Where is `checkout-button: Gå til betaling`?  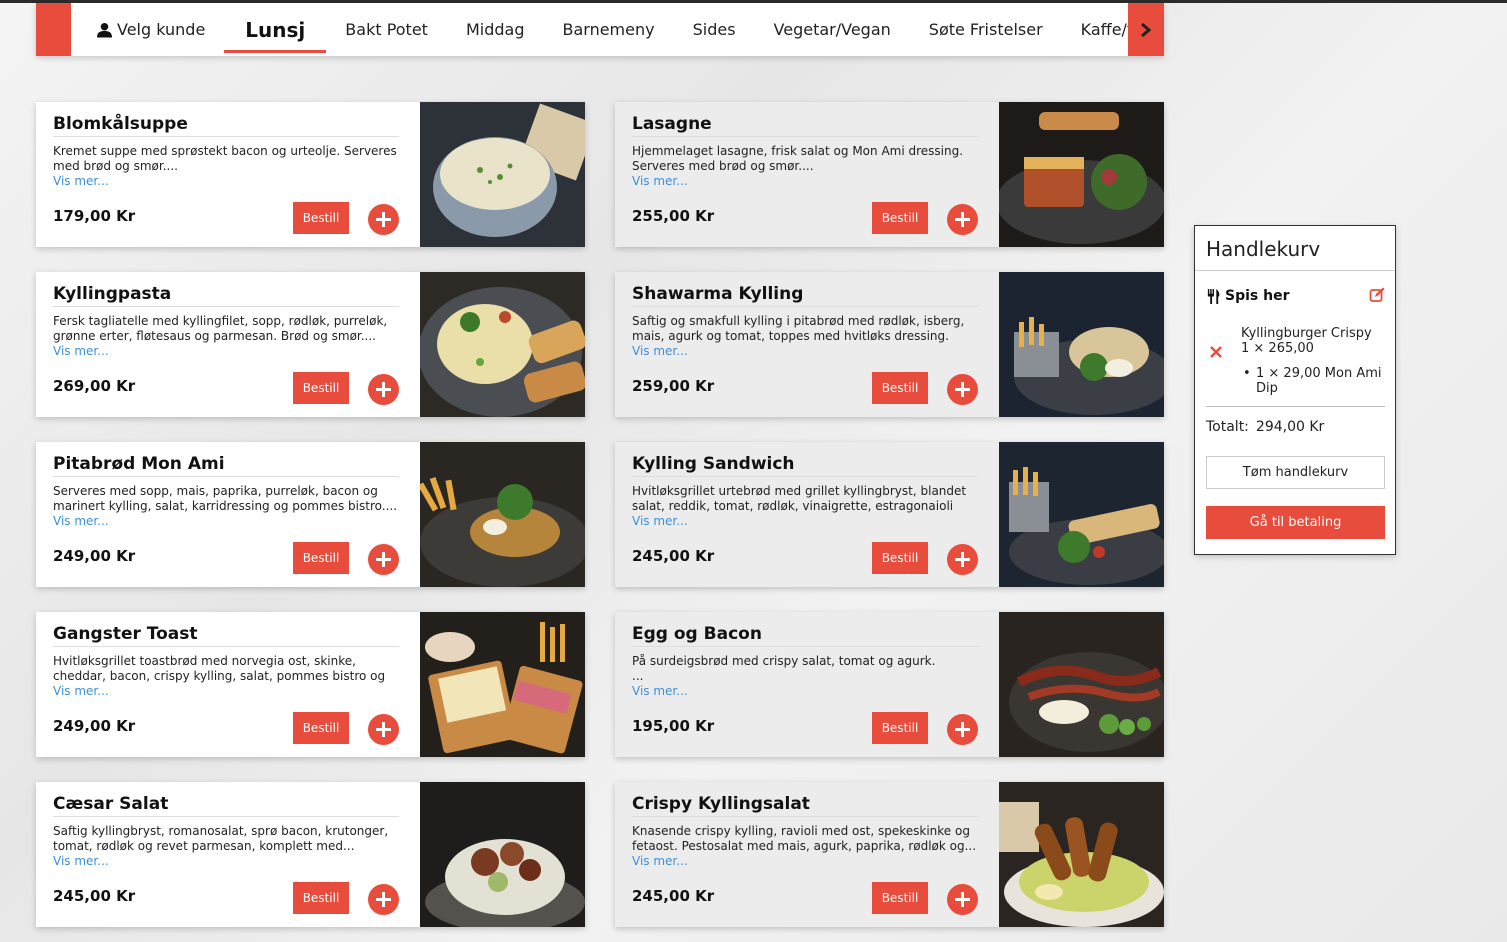 checkout-button: Gå til betaling is located at coordinates (1295, 522).